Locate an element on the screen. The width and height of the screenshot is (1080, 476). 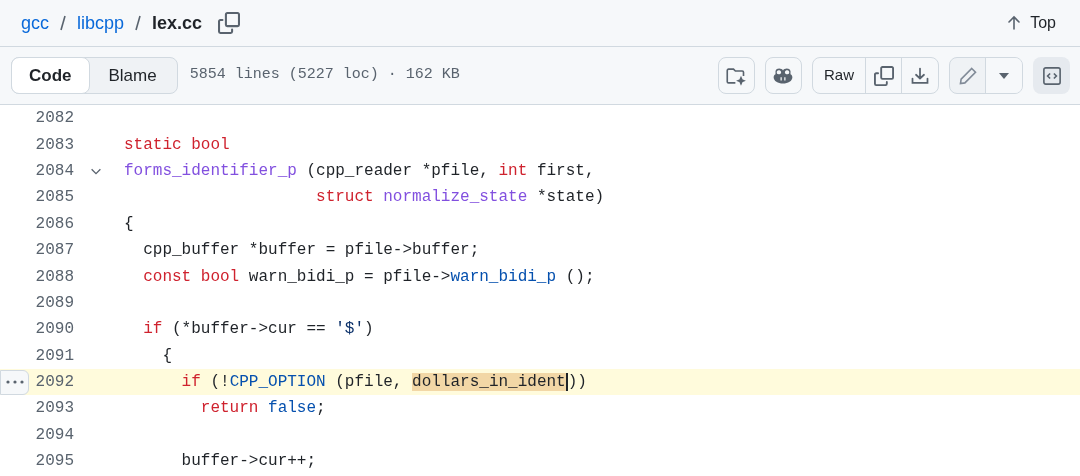
code-line: if (!CPP_OPTION (pfile, dollars_in_ident)) is located at coordinates (383, 383).